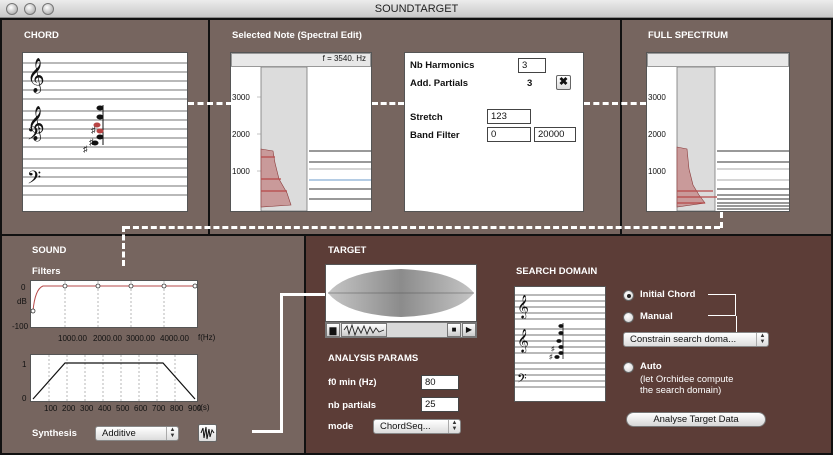 The width and height of the screenshot is (833, 455). Describe the element at coordinates (440, 382) in the screenshot. I see `f0-min-input: 80` at that location.